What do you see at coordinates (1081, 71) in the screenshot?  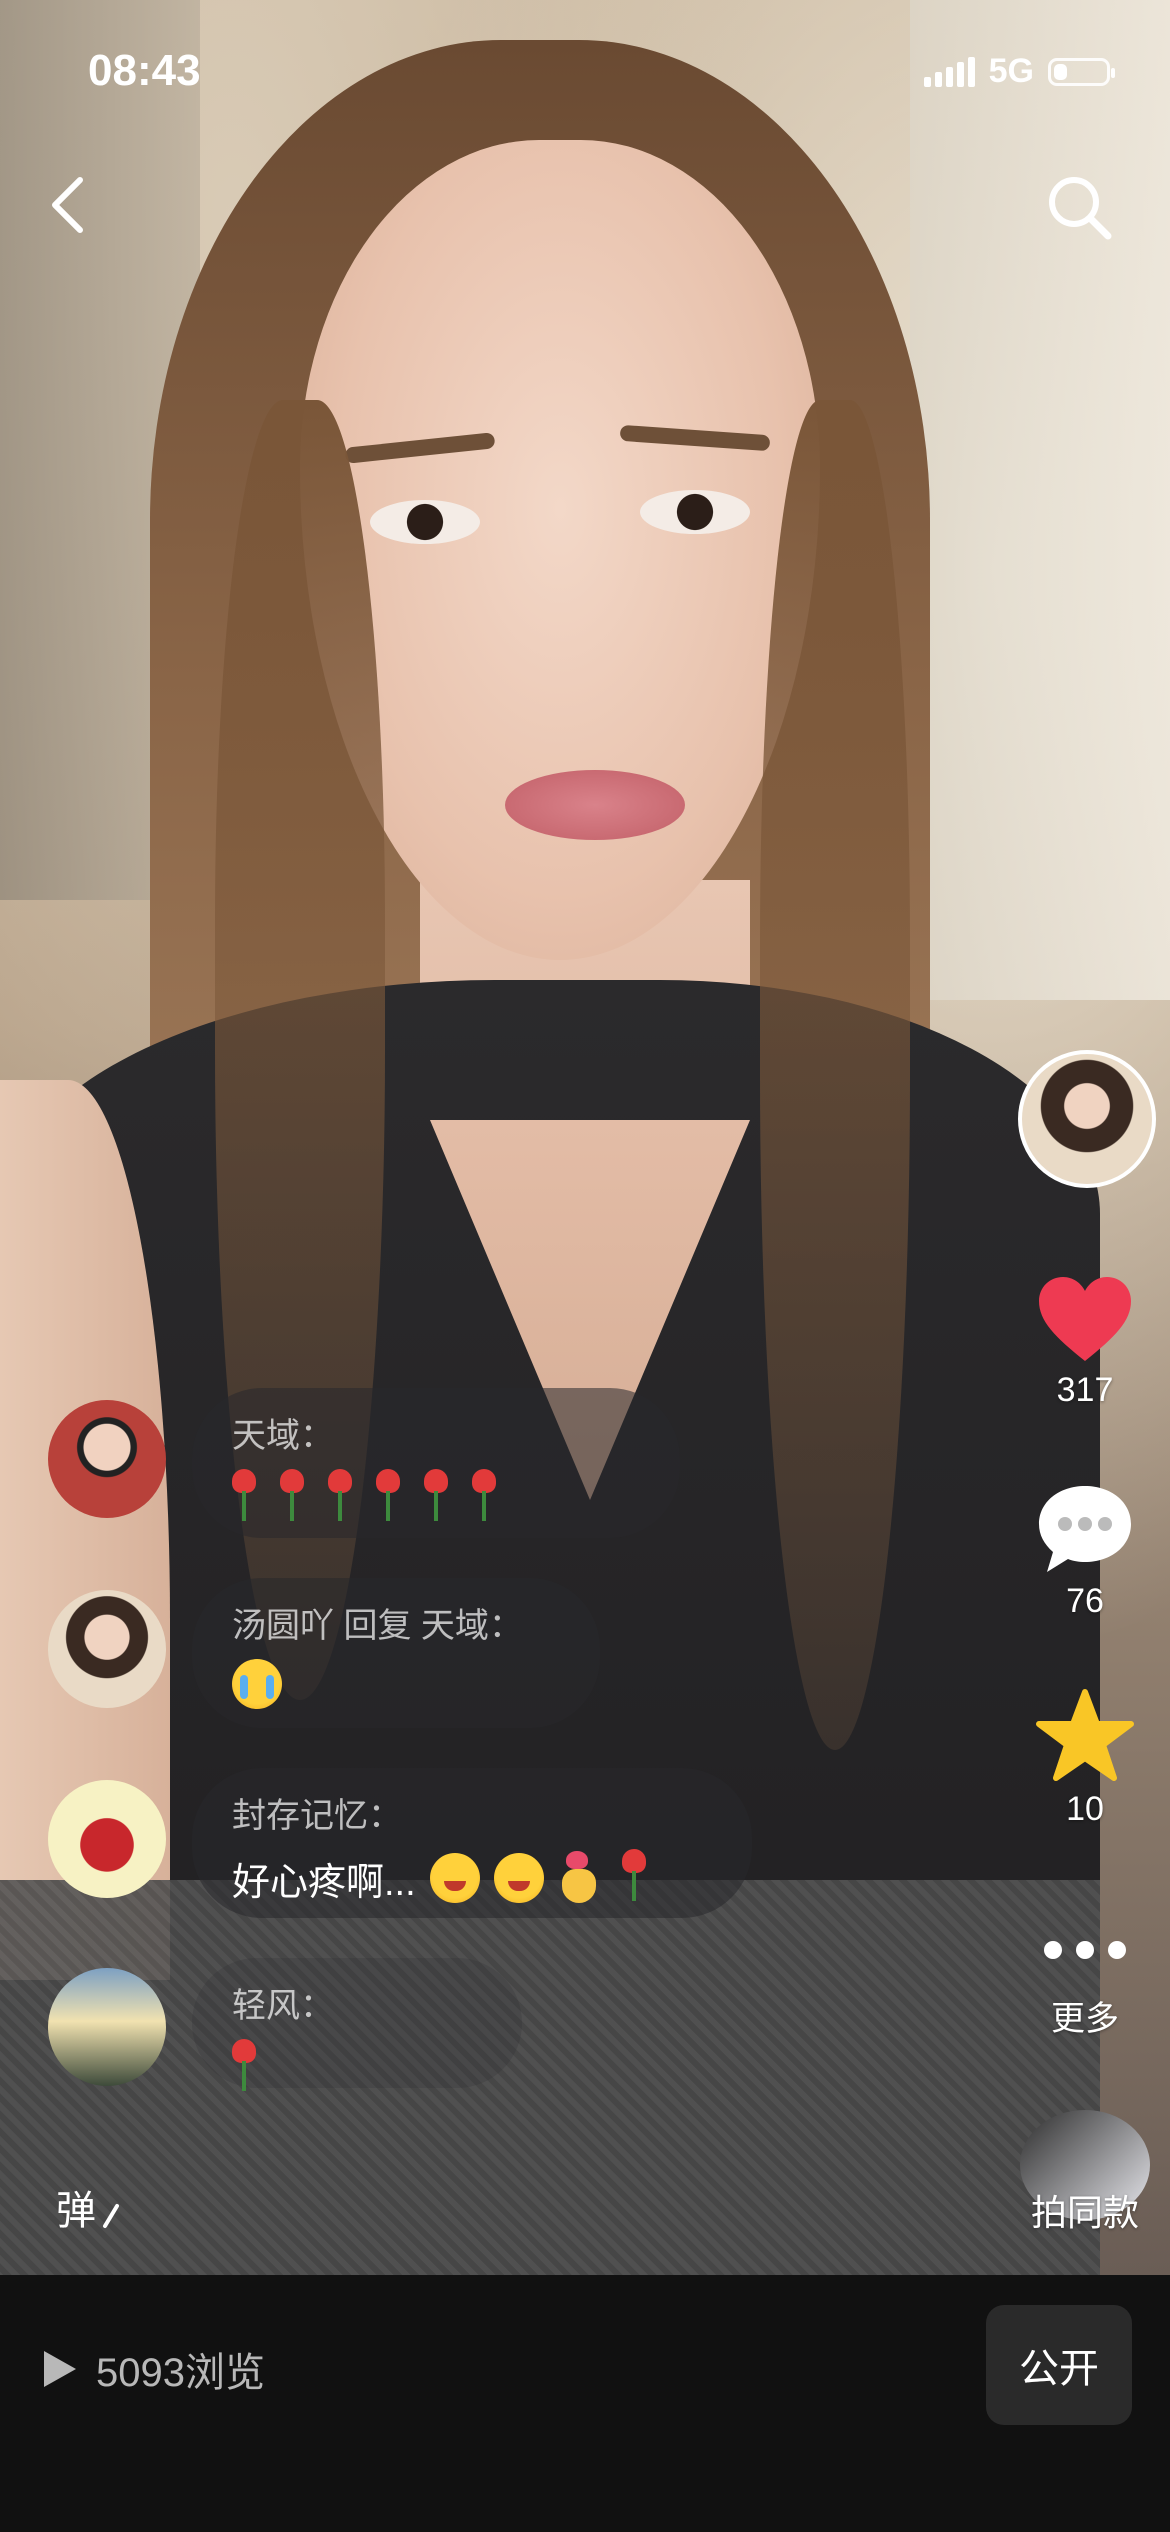 I see `battery-icon` at bounding box center [1081, 71].